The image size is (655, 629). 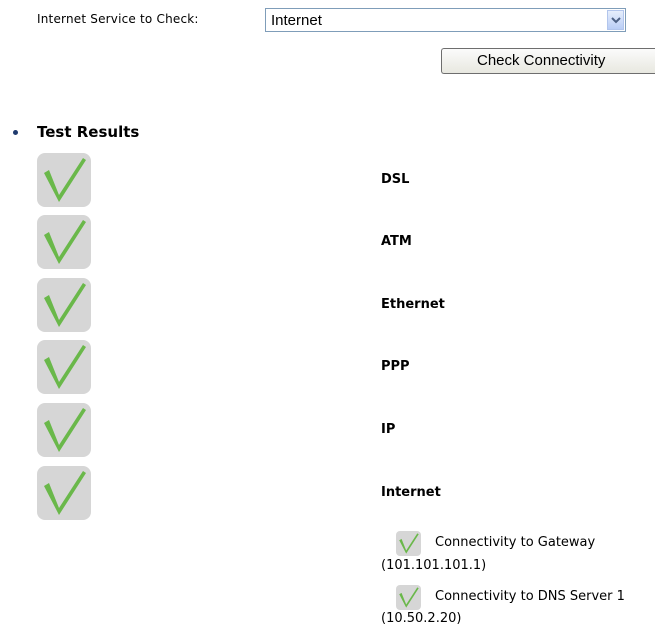 I want to click on subtest-value-dns: (10.50.2.20), so click(x=421, y=618).